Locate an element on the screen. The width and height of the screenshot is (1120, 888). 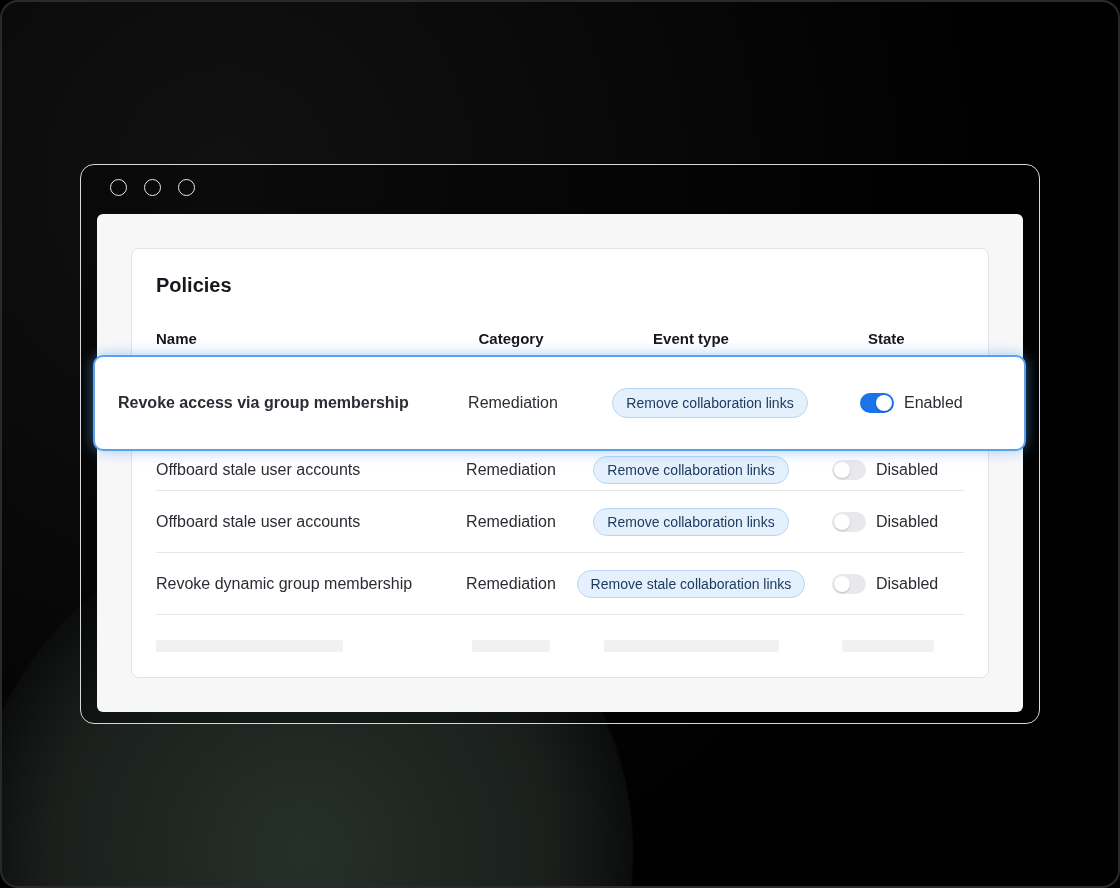
state-label: Enabled is located at coordinates (933, 403).